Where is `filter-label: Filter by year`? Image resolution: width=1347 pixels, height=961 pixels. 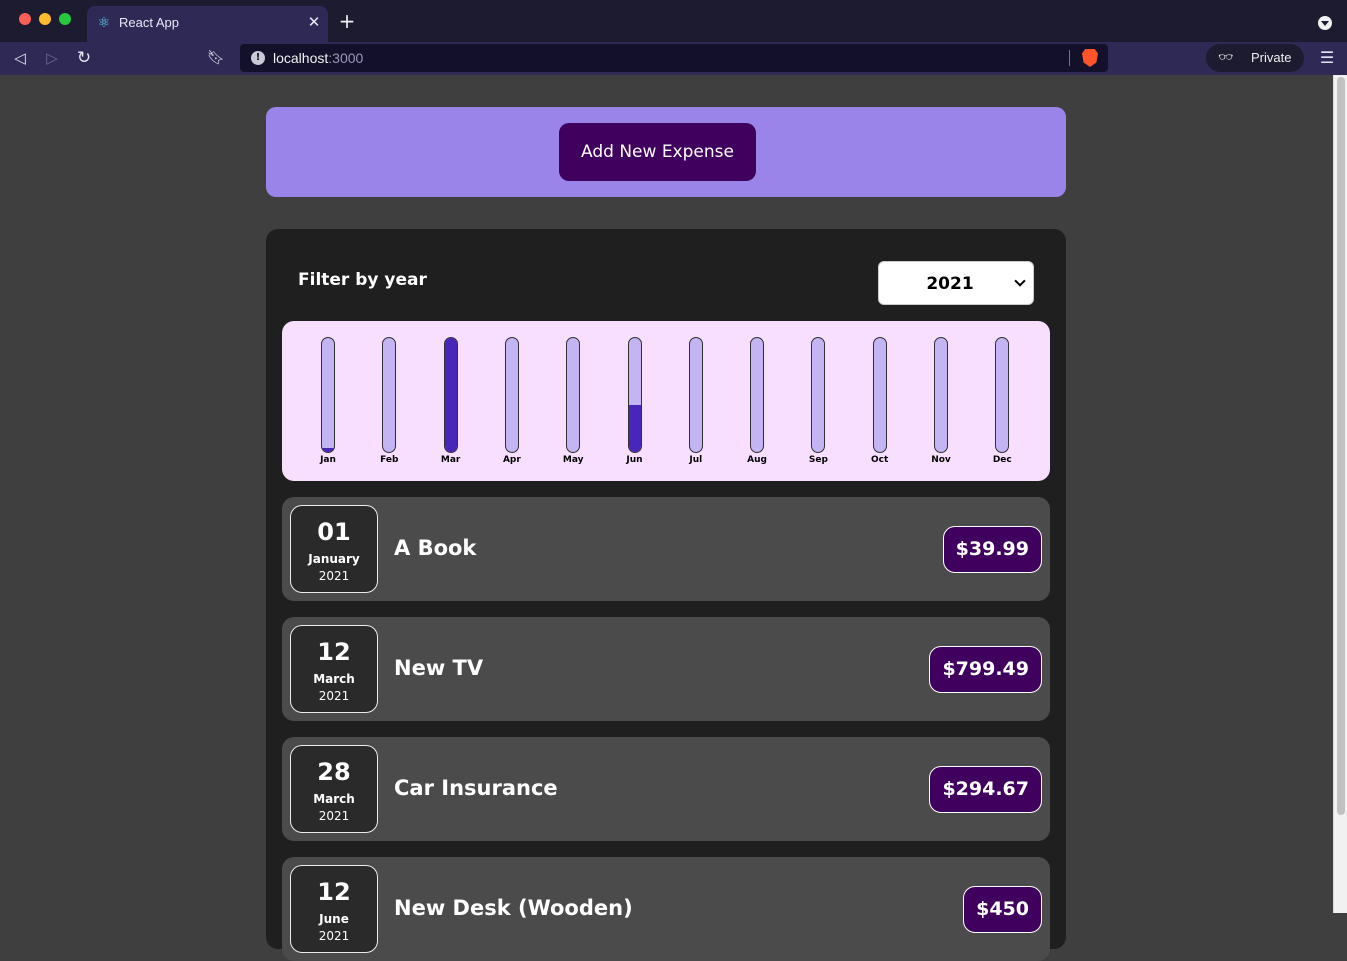
filter-label: Filter by year is located at coordinates (362, 280).